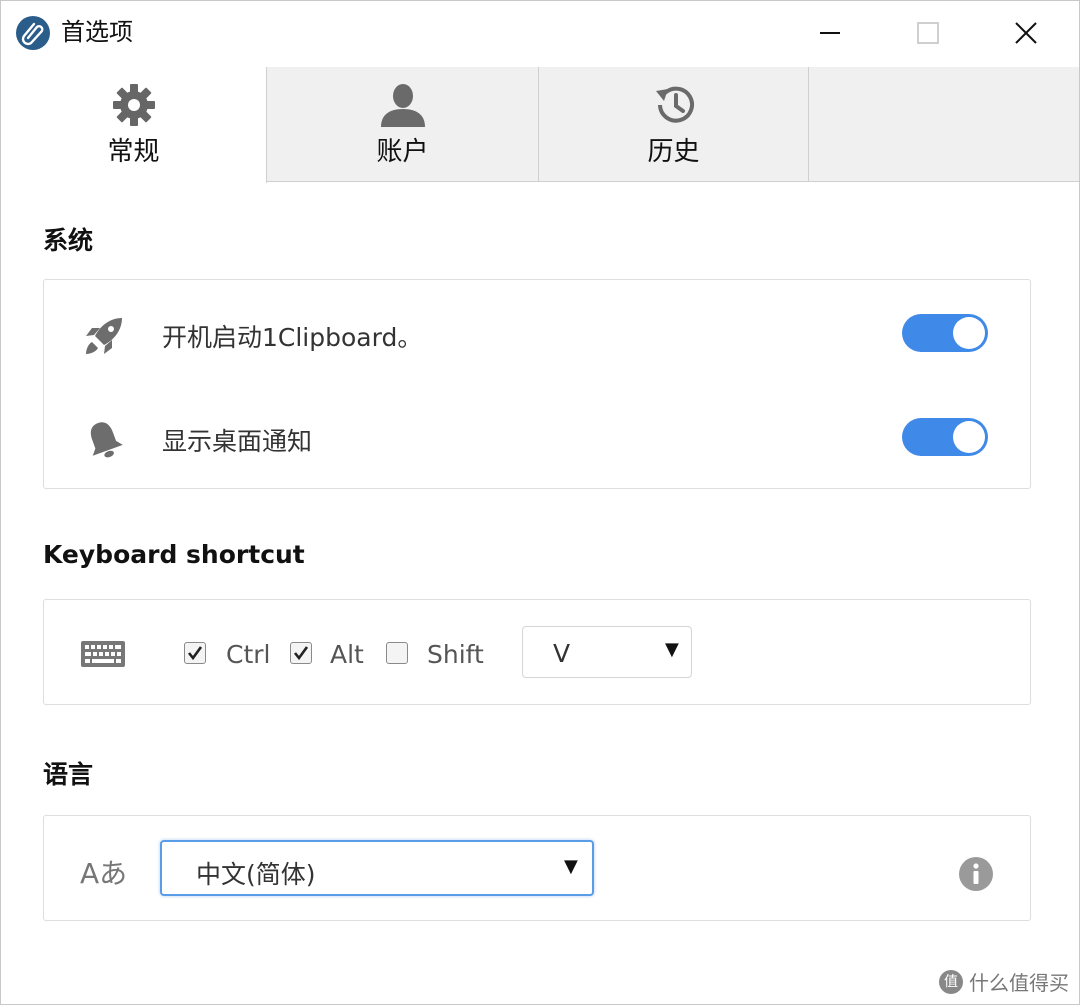 The width and height of the screenshot is (1080, 1005). I want to click on close-icon, so click(1026, 33).